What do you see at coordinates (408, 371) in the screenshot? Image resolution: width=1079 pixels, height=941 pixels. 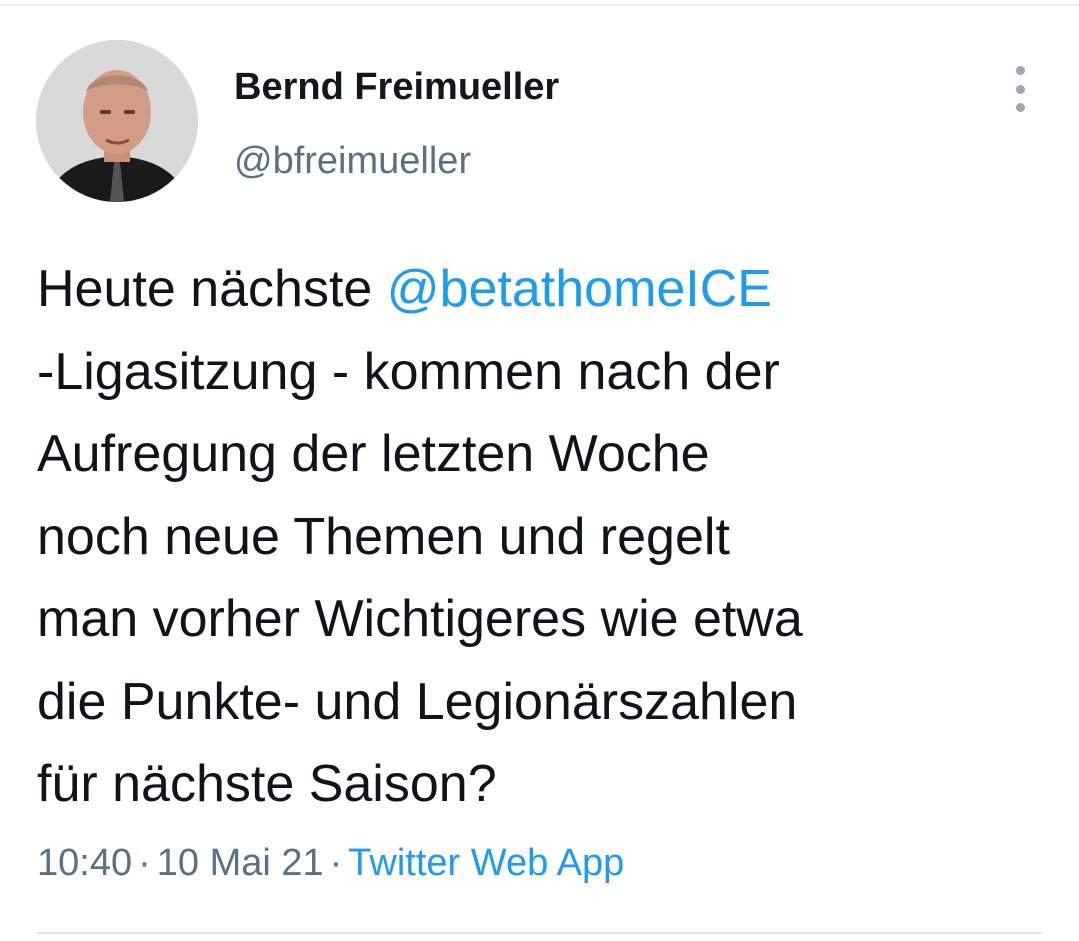 I see `tweet-line: -Ligasitzung - kommen nach der` at bounding box center [408, 371].